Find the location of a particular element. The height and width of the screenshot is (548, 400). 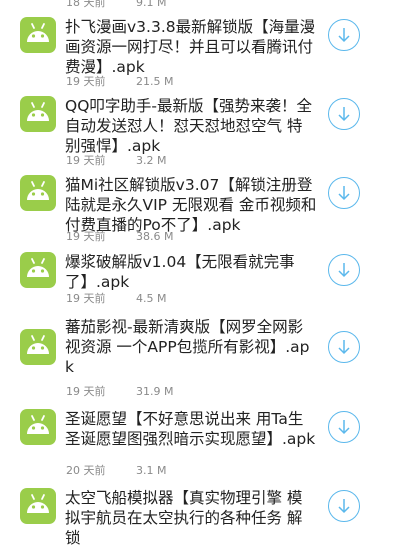

partial-meta: 18 天前 9.1 M is located at coordinates (116, 5).